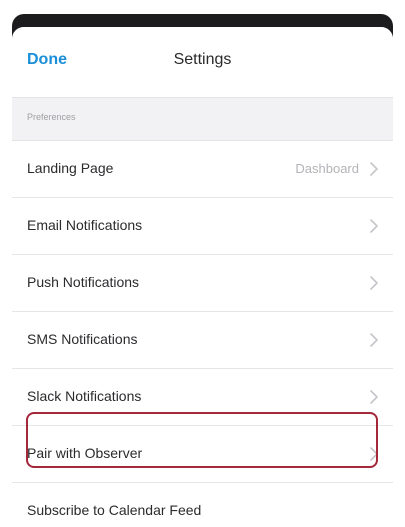 This screenshot has height=527, width=405. Describe the element at coordinates (202, 226) in the screenshot. I see `row-email-notifications: Email Notifications` at that location.